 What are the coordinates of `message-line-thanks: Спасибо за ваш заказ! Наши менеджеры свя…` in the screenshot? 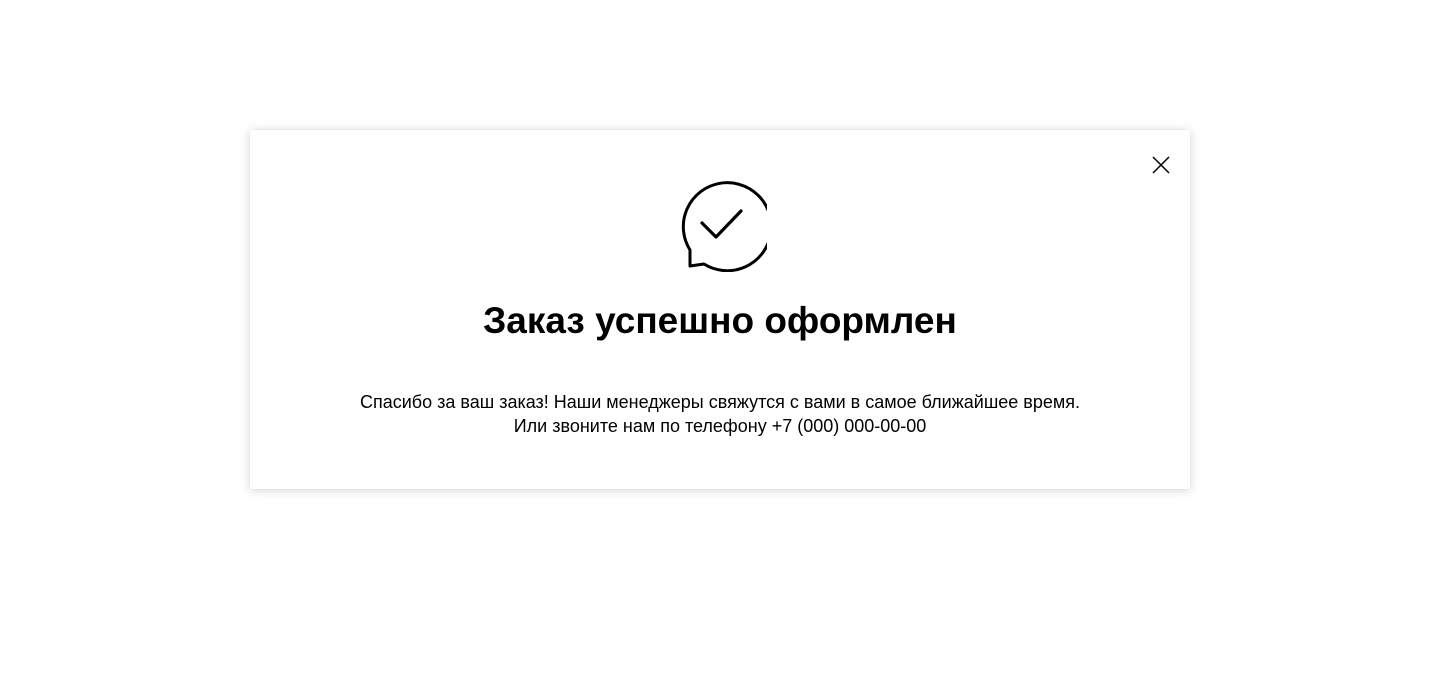 It's located at (719, 402).